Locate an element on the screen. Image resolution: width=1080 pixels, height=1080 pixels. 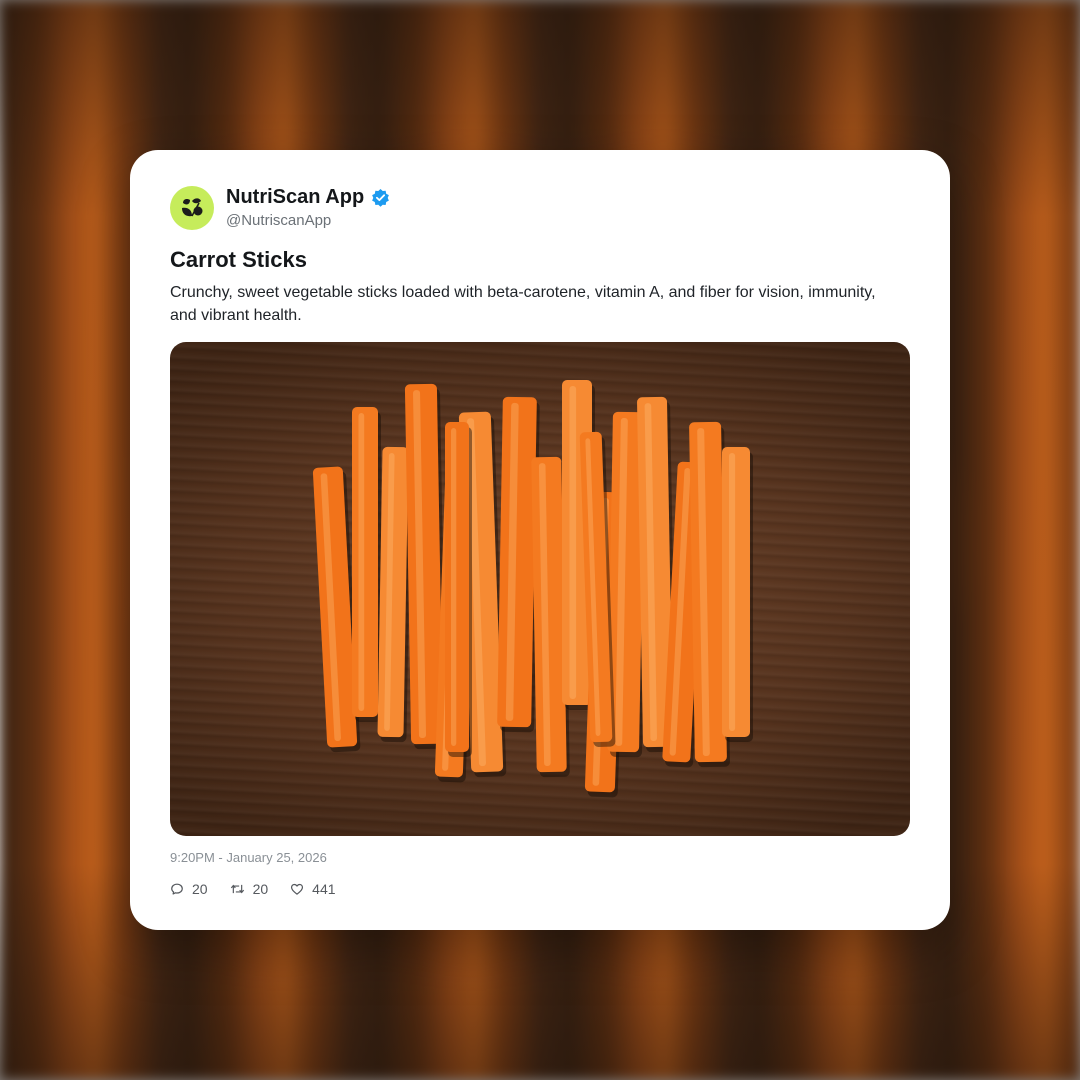
repost-count: 20 is located at coordinates (260, 889).